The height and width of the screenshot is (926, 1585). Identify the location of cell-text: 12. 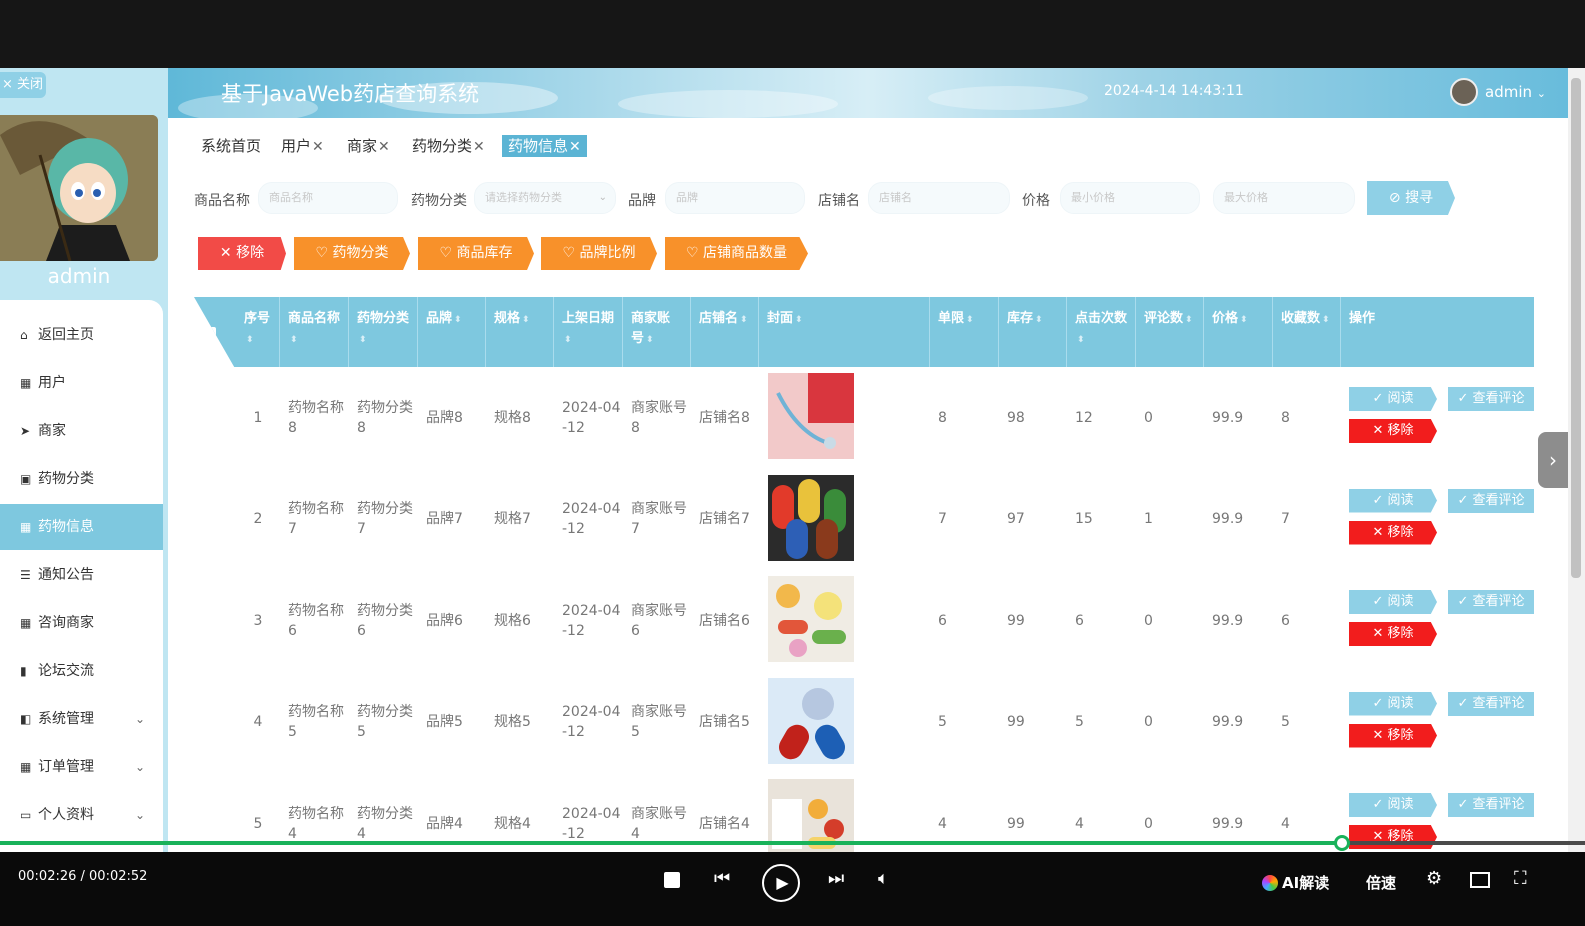
(1084, 417).